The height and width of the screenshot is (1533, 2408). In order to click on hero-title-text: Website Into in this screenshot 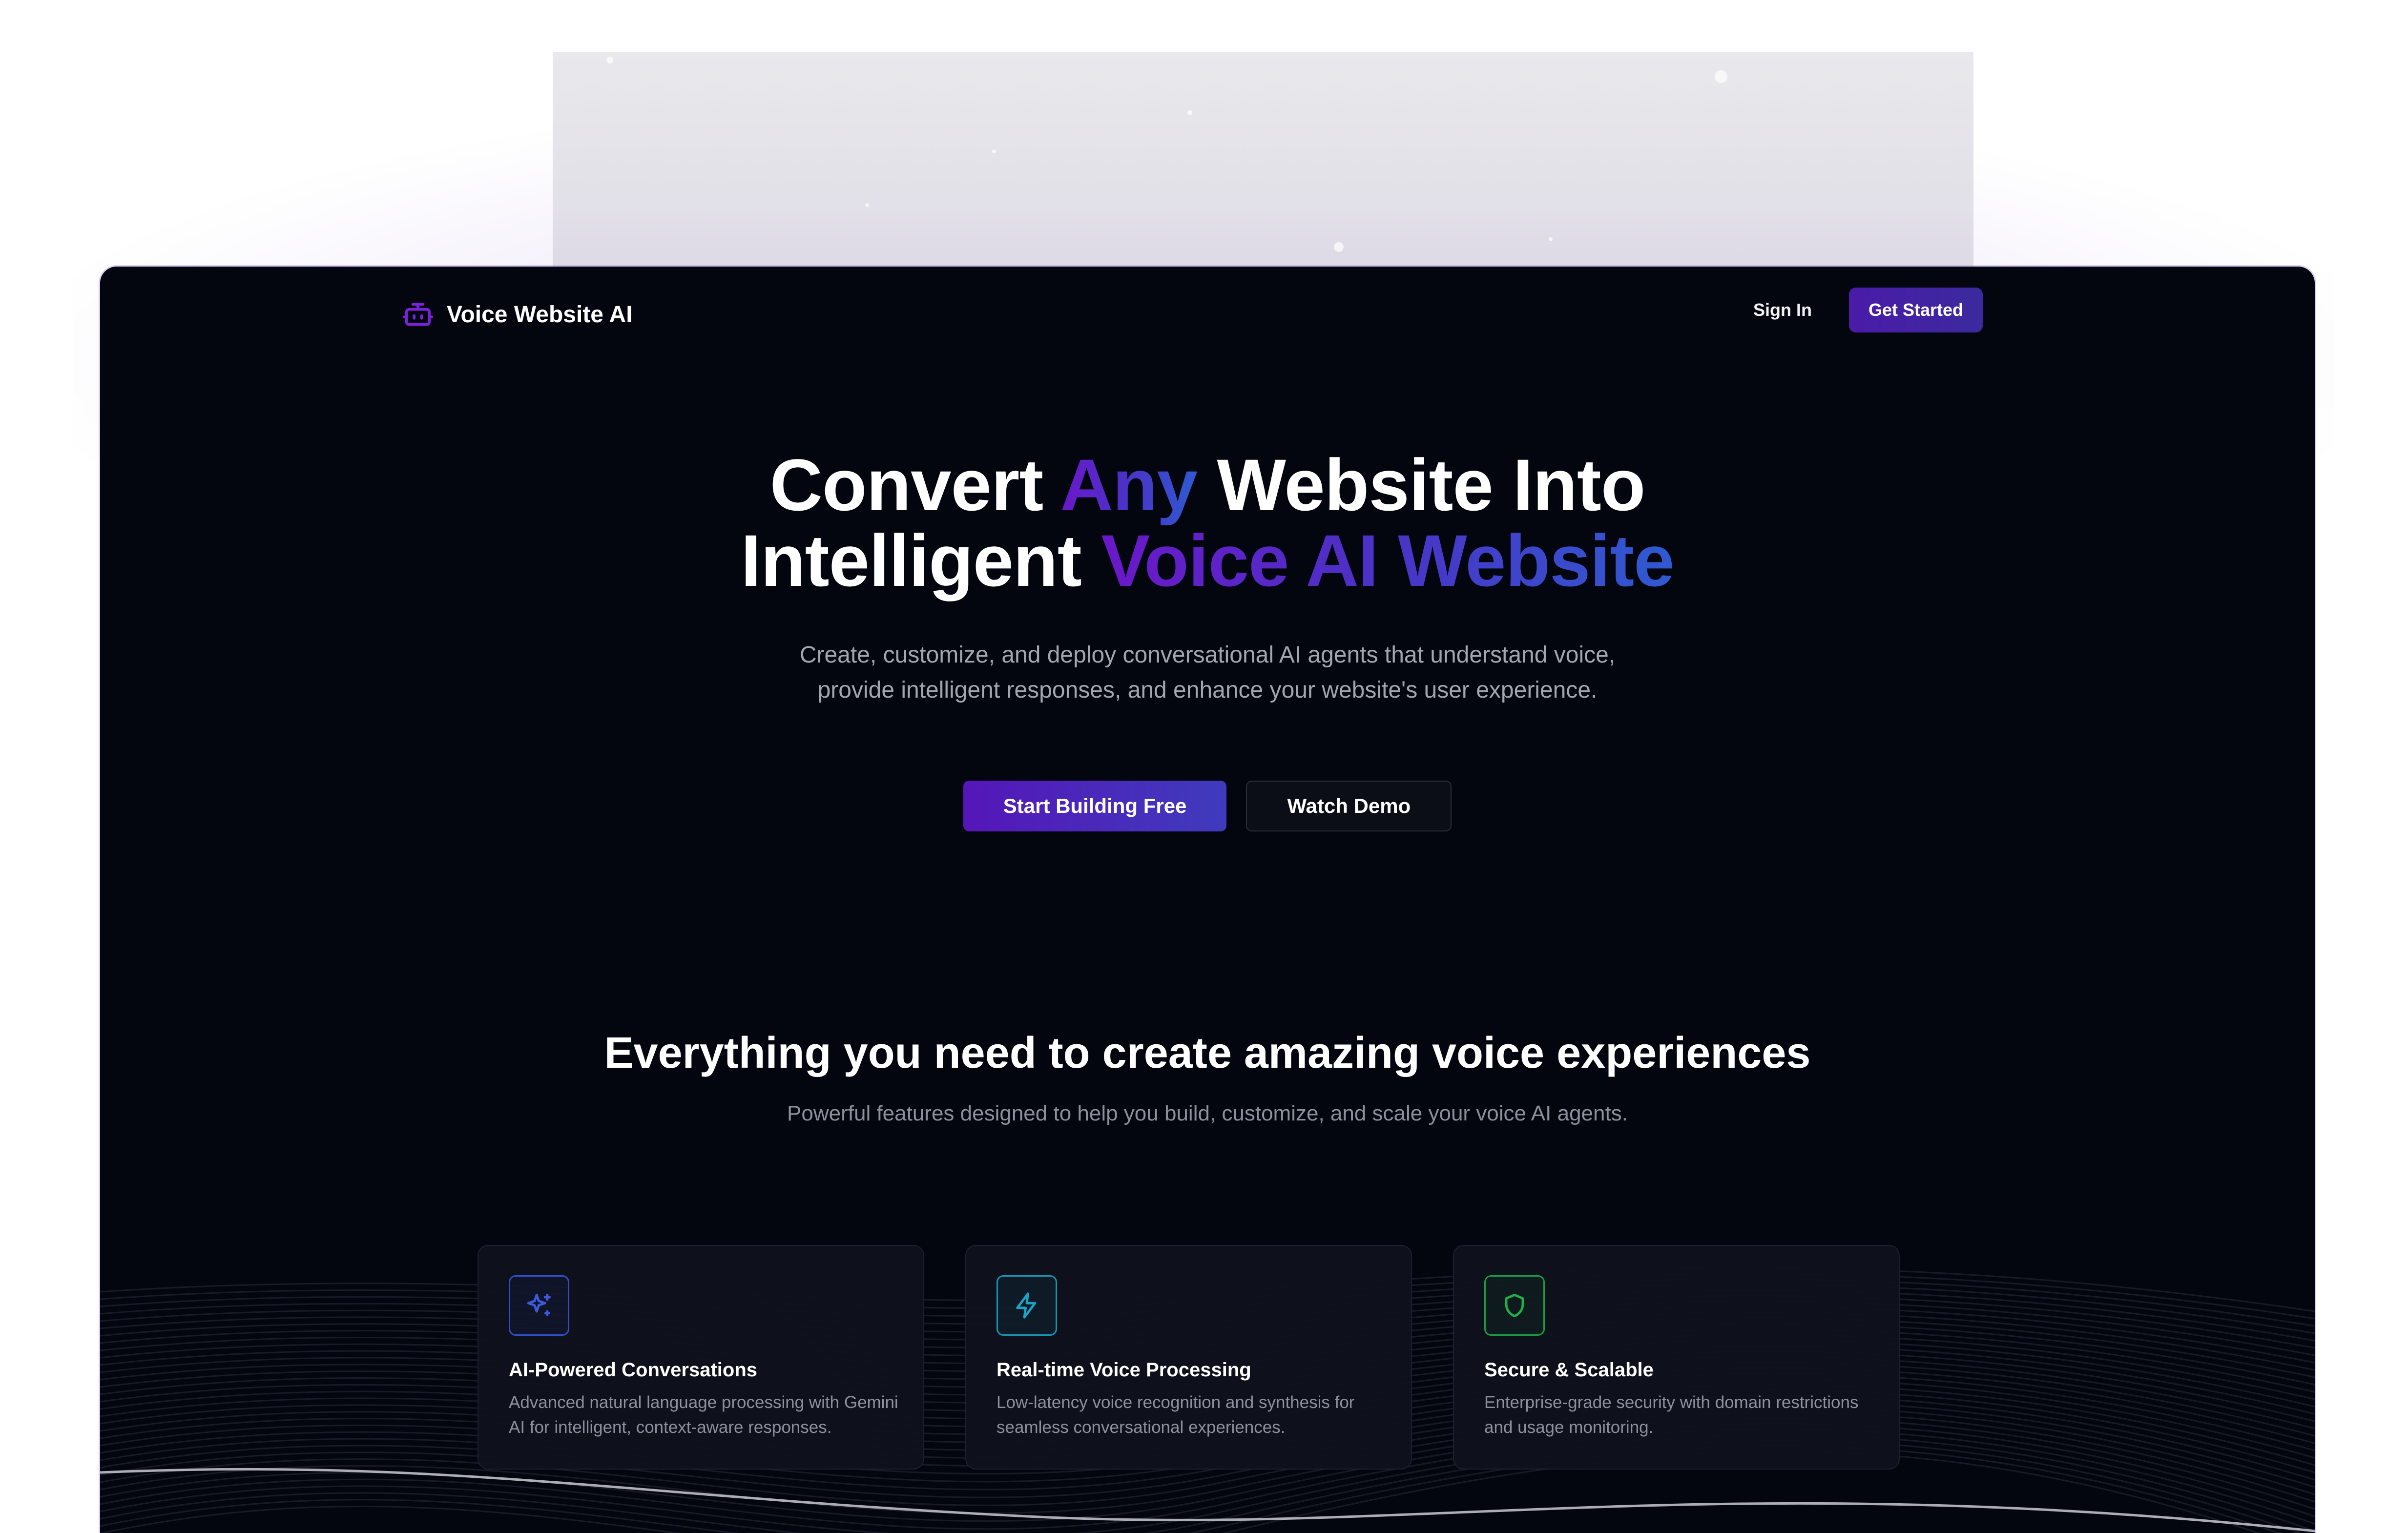, I will do `click(1421, 485)`.